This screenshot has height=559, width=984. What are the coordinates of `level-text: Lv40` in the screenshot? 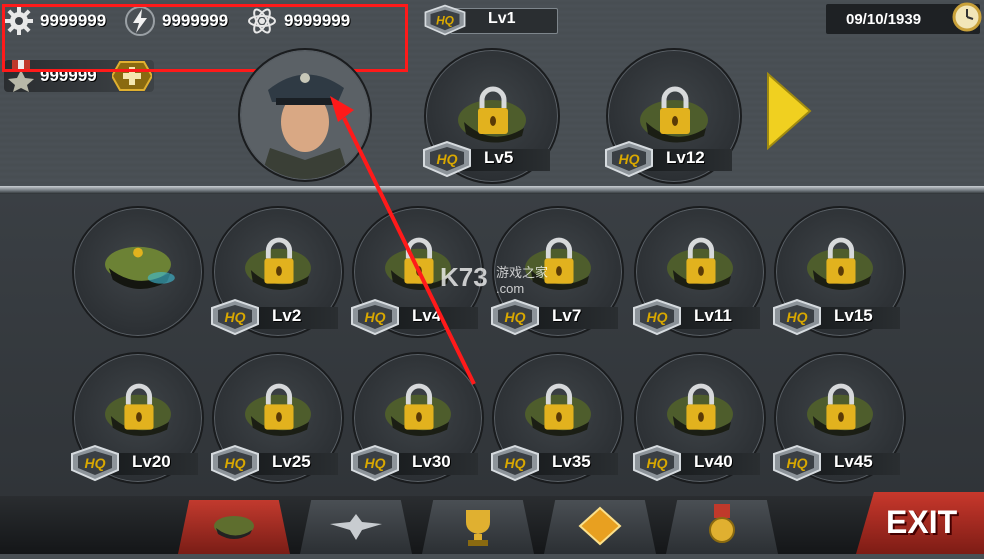 It's located at (713, 461).